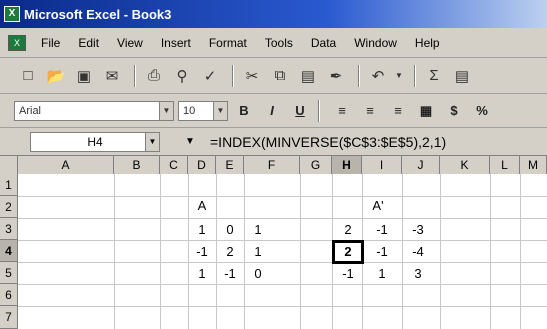  Describe the element at coordinates (465, 165) in the screenshot. I see `column-header-k: K` at that location.